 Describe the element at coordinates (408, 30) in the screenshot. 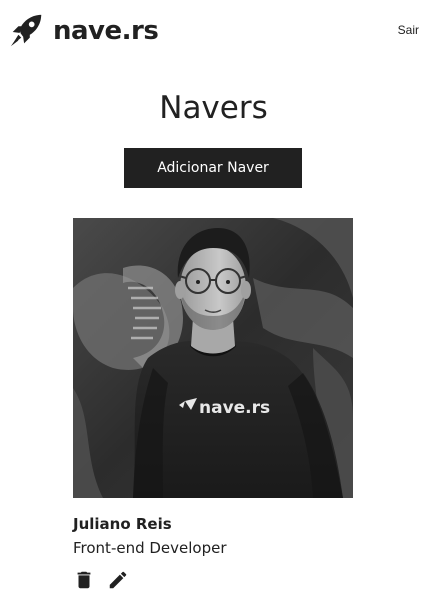

I see `signout-link: Sair` at that location.